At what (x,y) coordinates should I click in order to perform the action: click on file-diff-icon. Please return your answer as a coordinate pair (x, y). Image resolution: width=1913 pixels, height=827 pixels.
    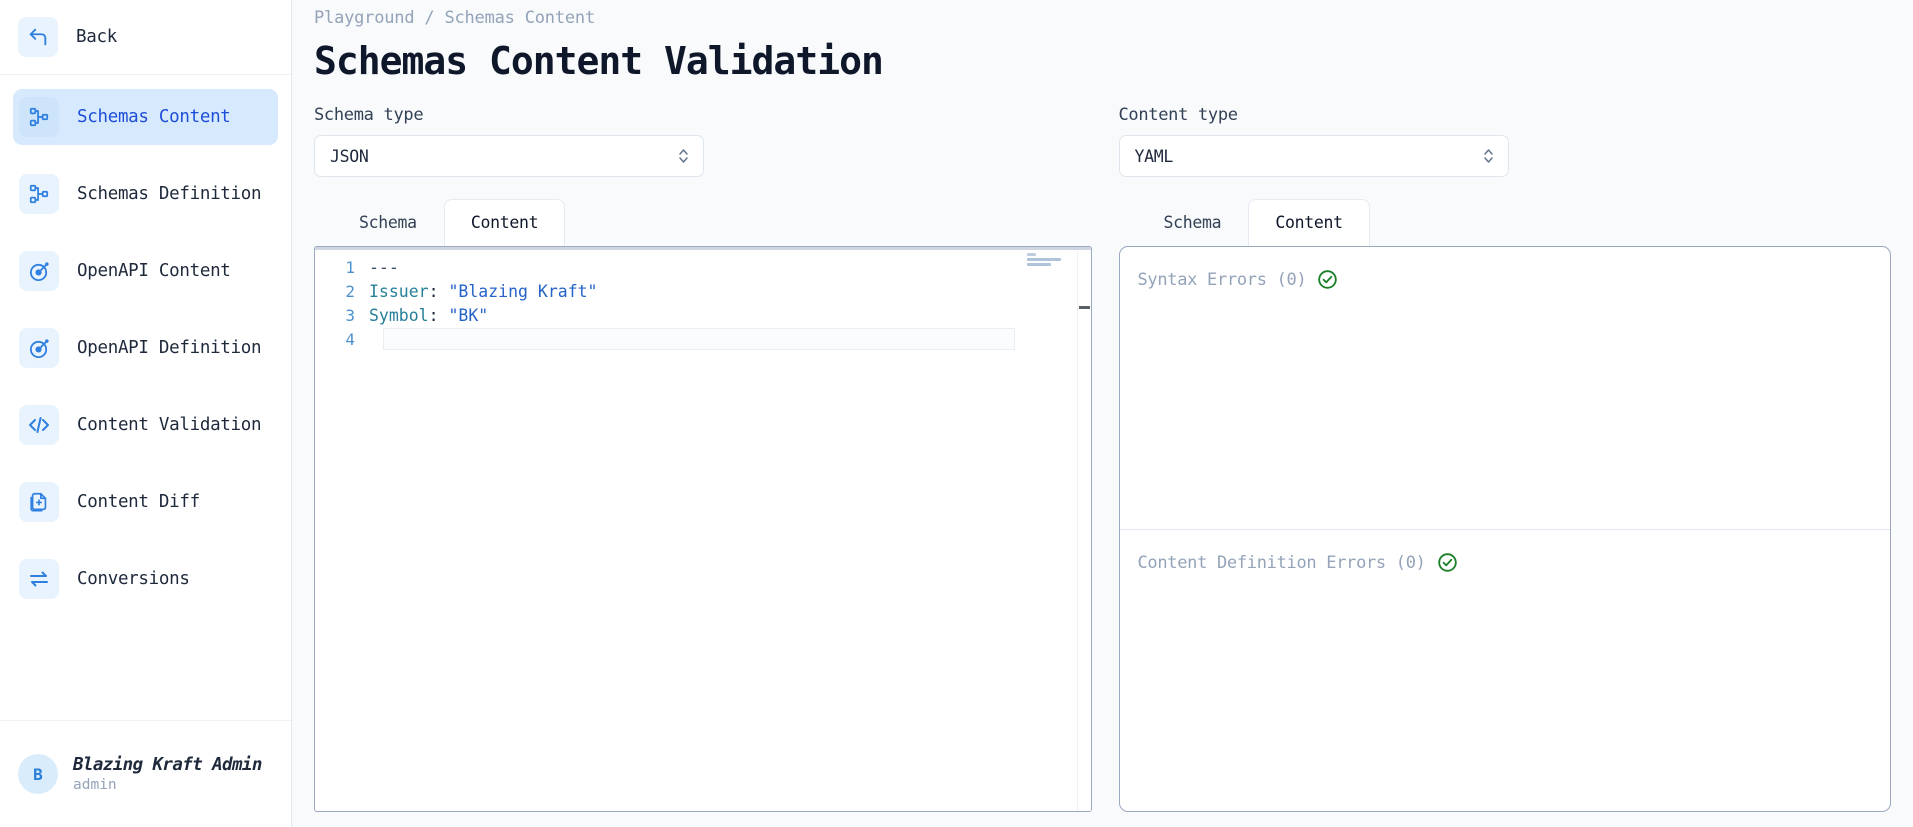
    Looking at the image, I should click on (39, 502).